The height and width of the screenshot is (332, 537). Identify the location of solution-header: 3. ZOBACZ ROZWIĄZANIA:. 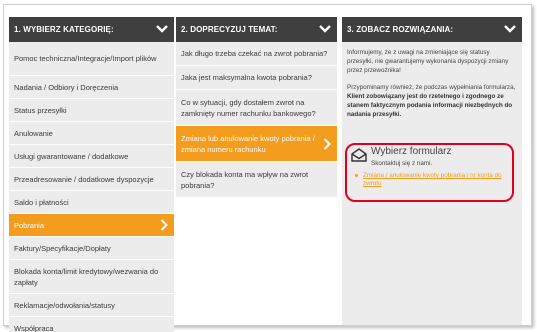
(432, 29).